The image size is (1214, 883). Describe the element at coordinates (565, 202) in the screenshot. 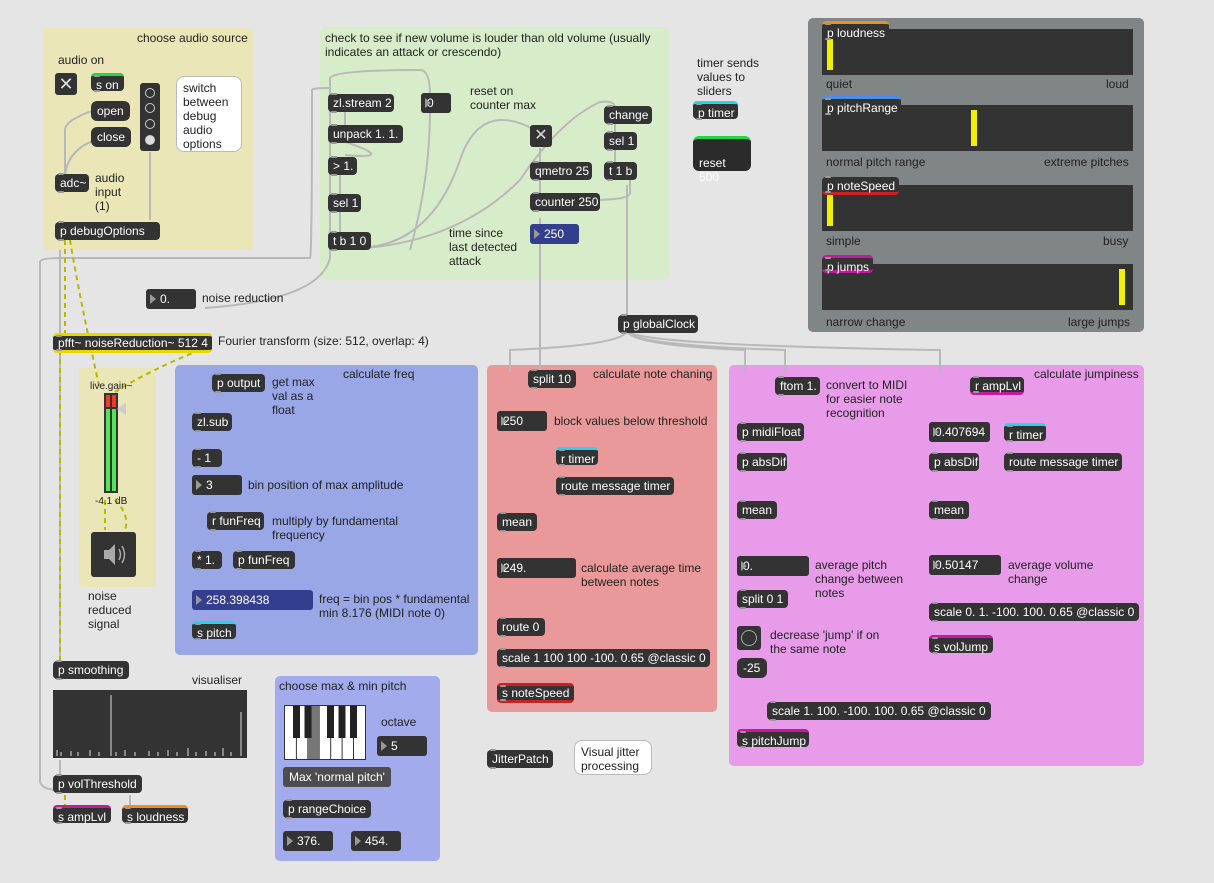

I see `counter-object: counter 250` at that location.